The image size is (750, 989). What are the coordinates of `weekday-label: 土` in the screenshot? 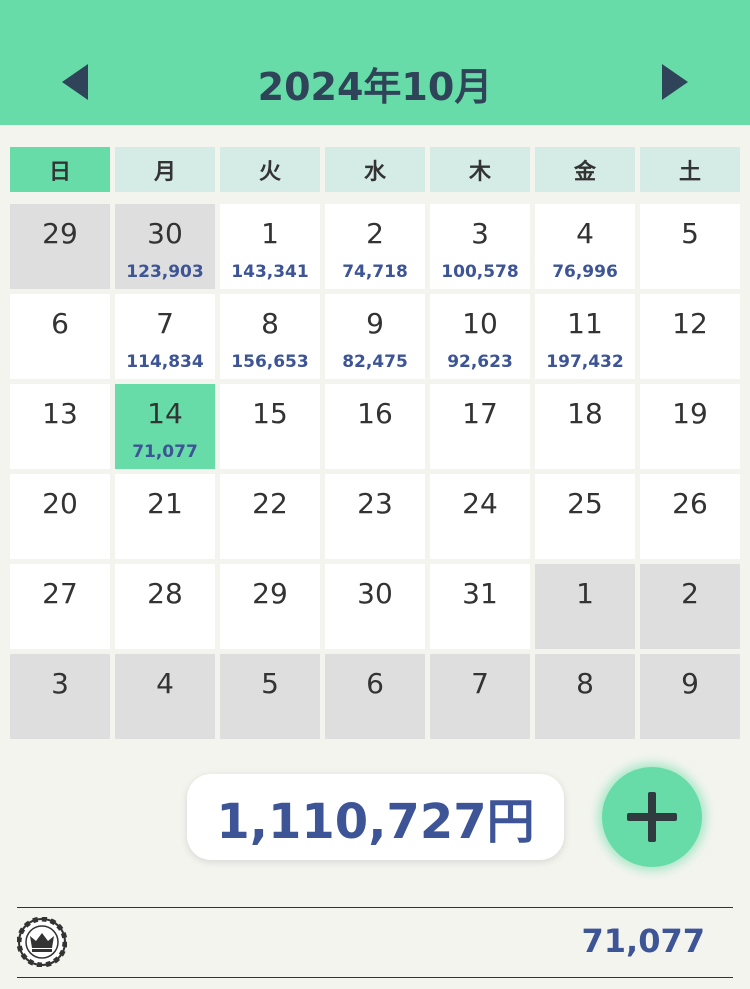 It's located at (690, 169).